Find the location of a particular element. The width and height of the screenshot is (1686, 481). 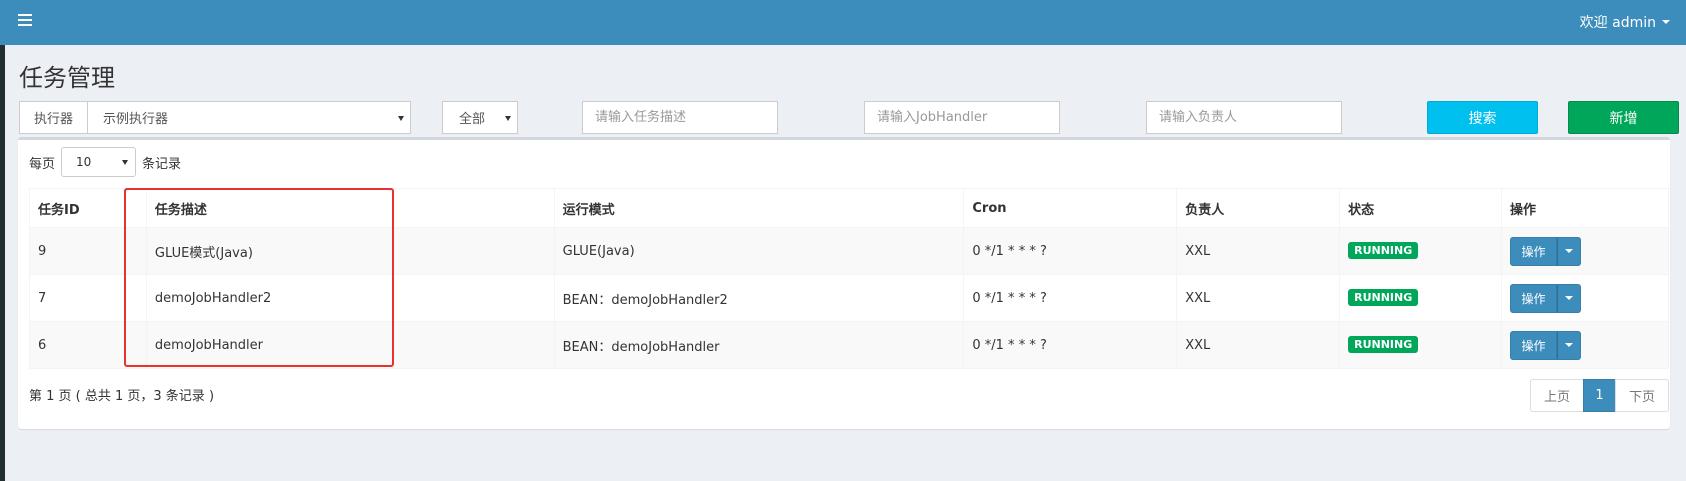

page-size-prefix: 每页 is located at coordinates (42, 164).